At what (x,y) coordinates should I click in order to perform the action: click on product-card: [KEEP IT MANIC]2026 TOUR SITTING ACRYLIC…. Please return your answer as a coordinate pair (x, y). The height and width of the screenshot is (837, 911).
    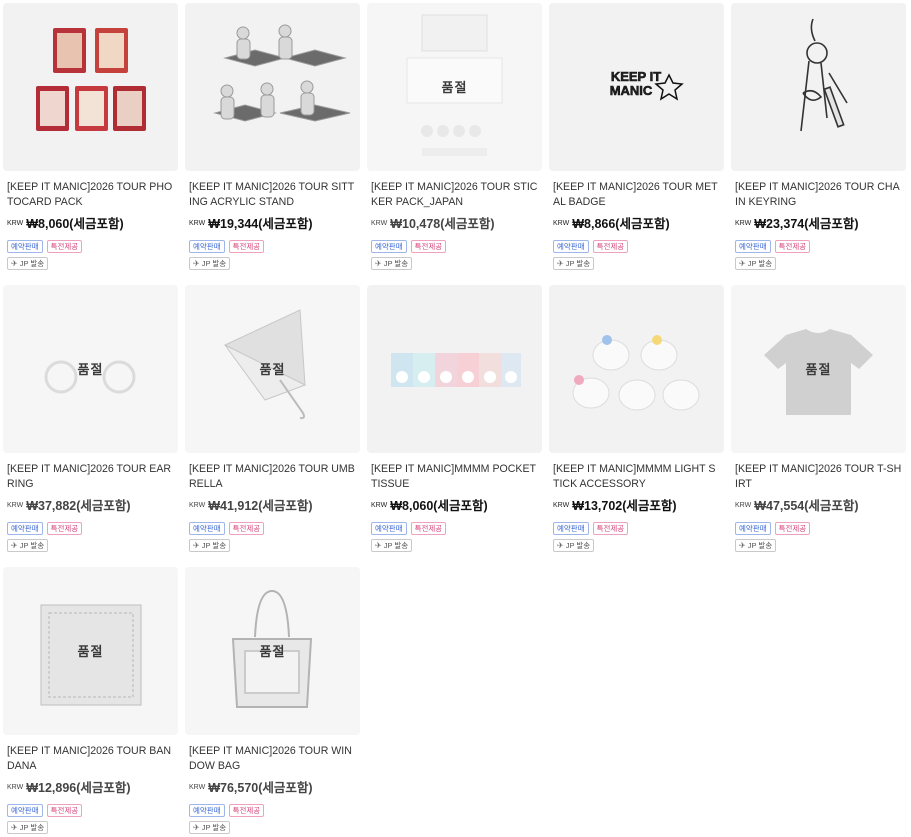
    Looking at the image, I should click on (272, 137).